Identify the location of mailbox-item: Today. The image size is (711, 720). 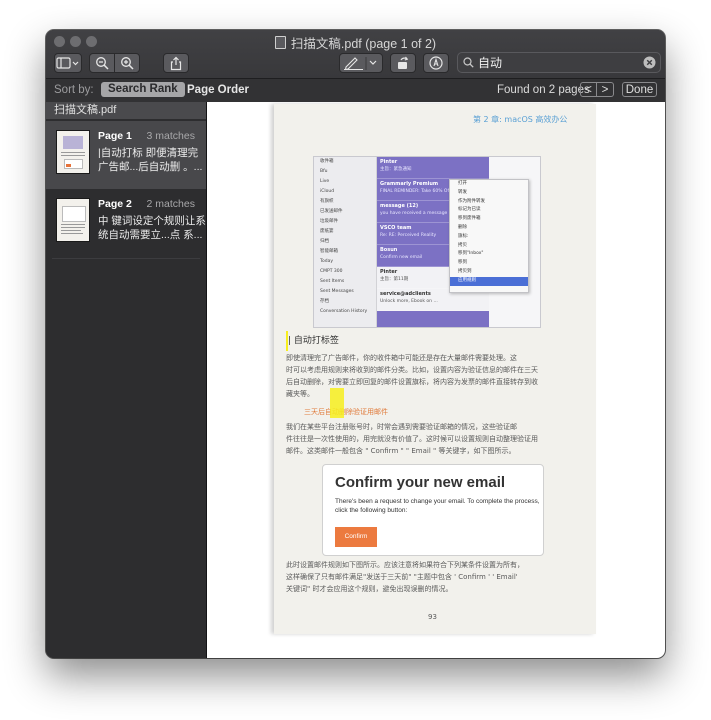
(327, 261).